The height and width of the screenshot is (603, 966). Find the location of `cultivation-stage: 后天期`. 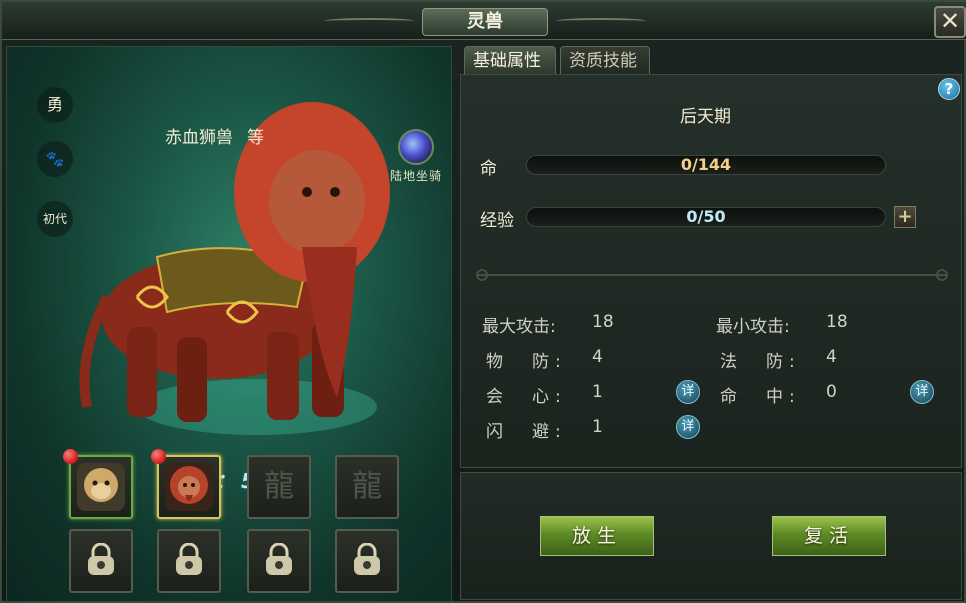

cultivation-stage: 后天期 is located at coordinates (705, 117).